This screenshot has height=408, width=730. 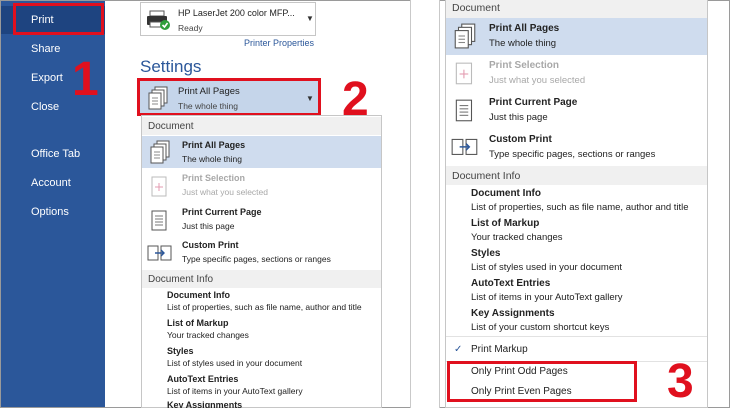 I want to click on info-item-key-assignments: Key Assignments, so click(x=204, y=404).